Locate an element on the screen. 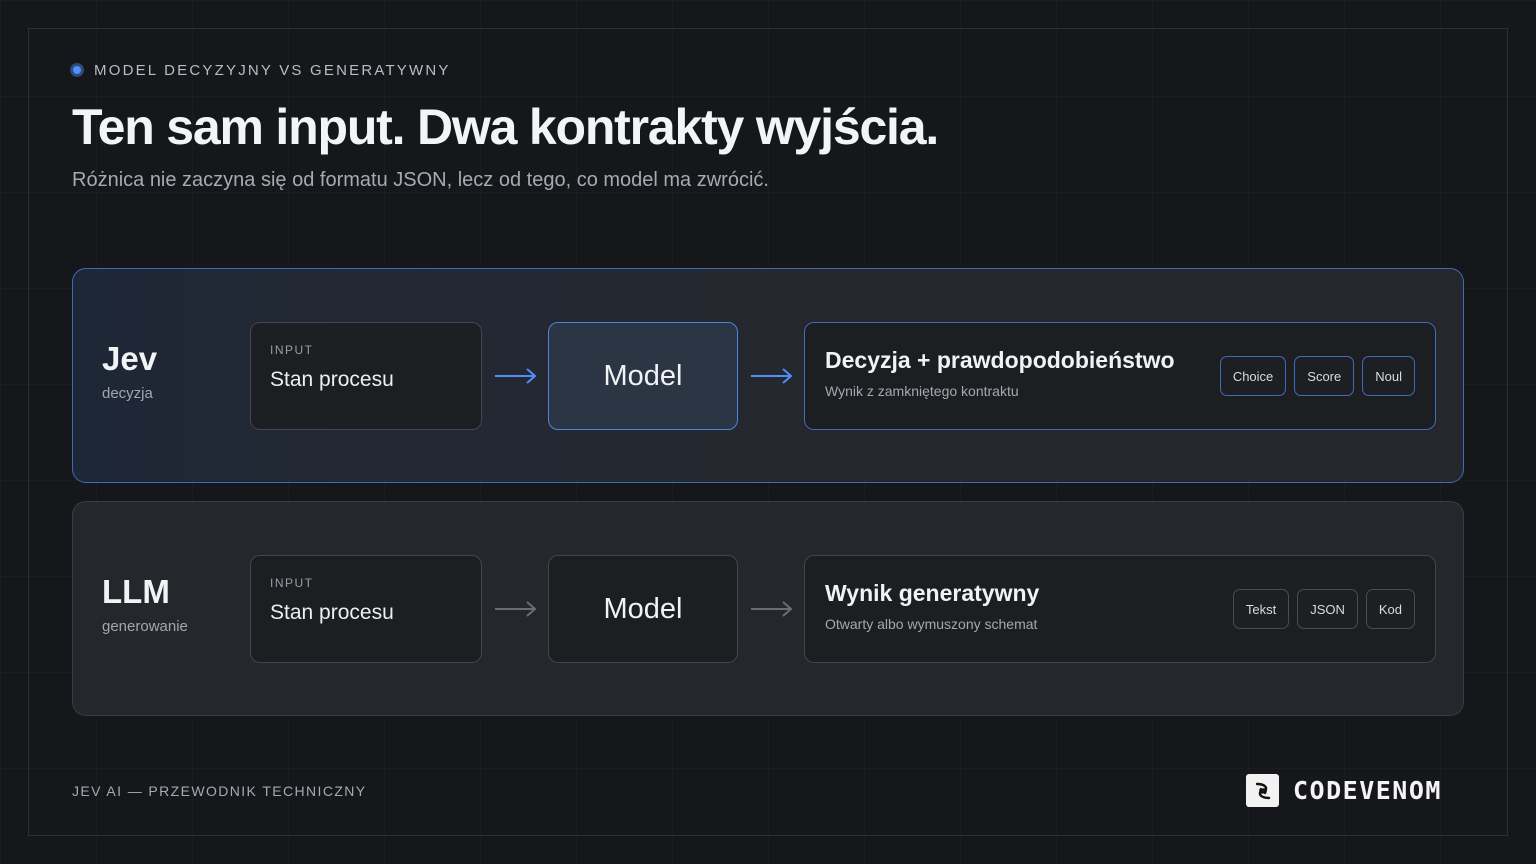 This screenshot has width=1536, height=864. brand-name: CODEVENOM is located at coordinates (1367, 790).